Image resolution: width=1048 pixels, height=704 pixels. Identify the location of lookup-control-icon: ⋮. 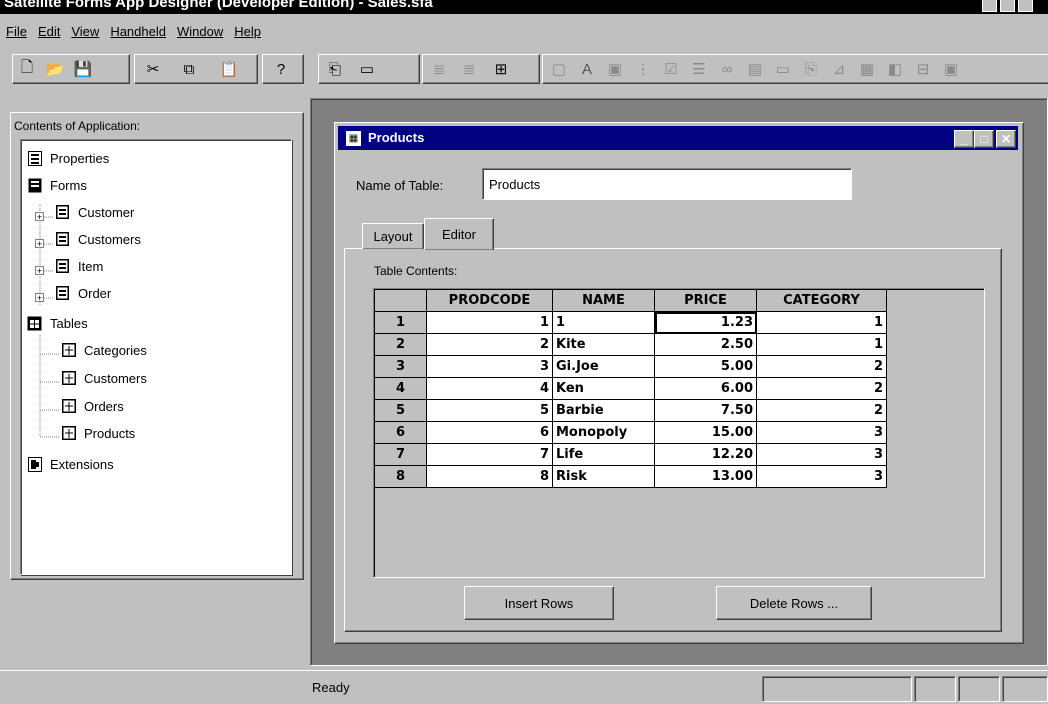
(643, 69).